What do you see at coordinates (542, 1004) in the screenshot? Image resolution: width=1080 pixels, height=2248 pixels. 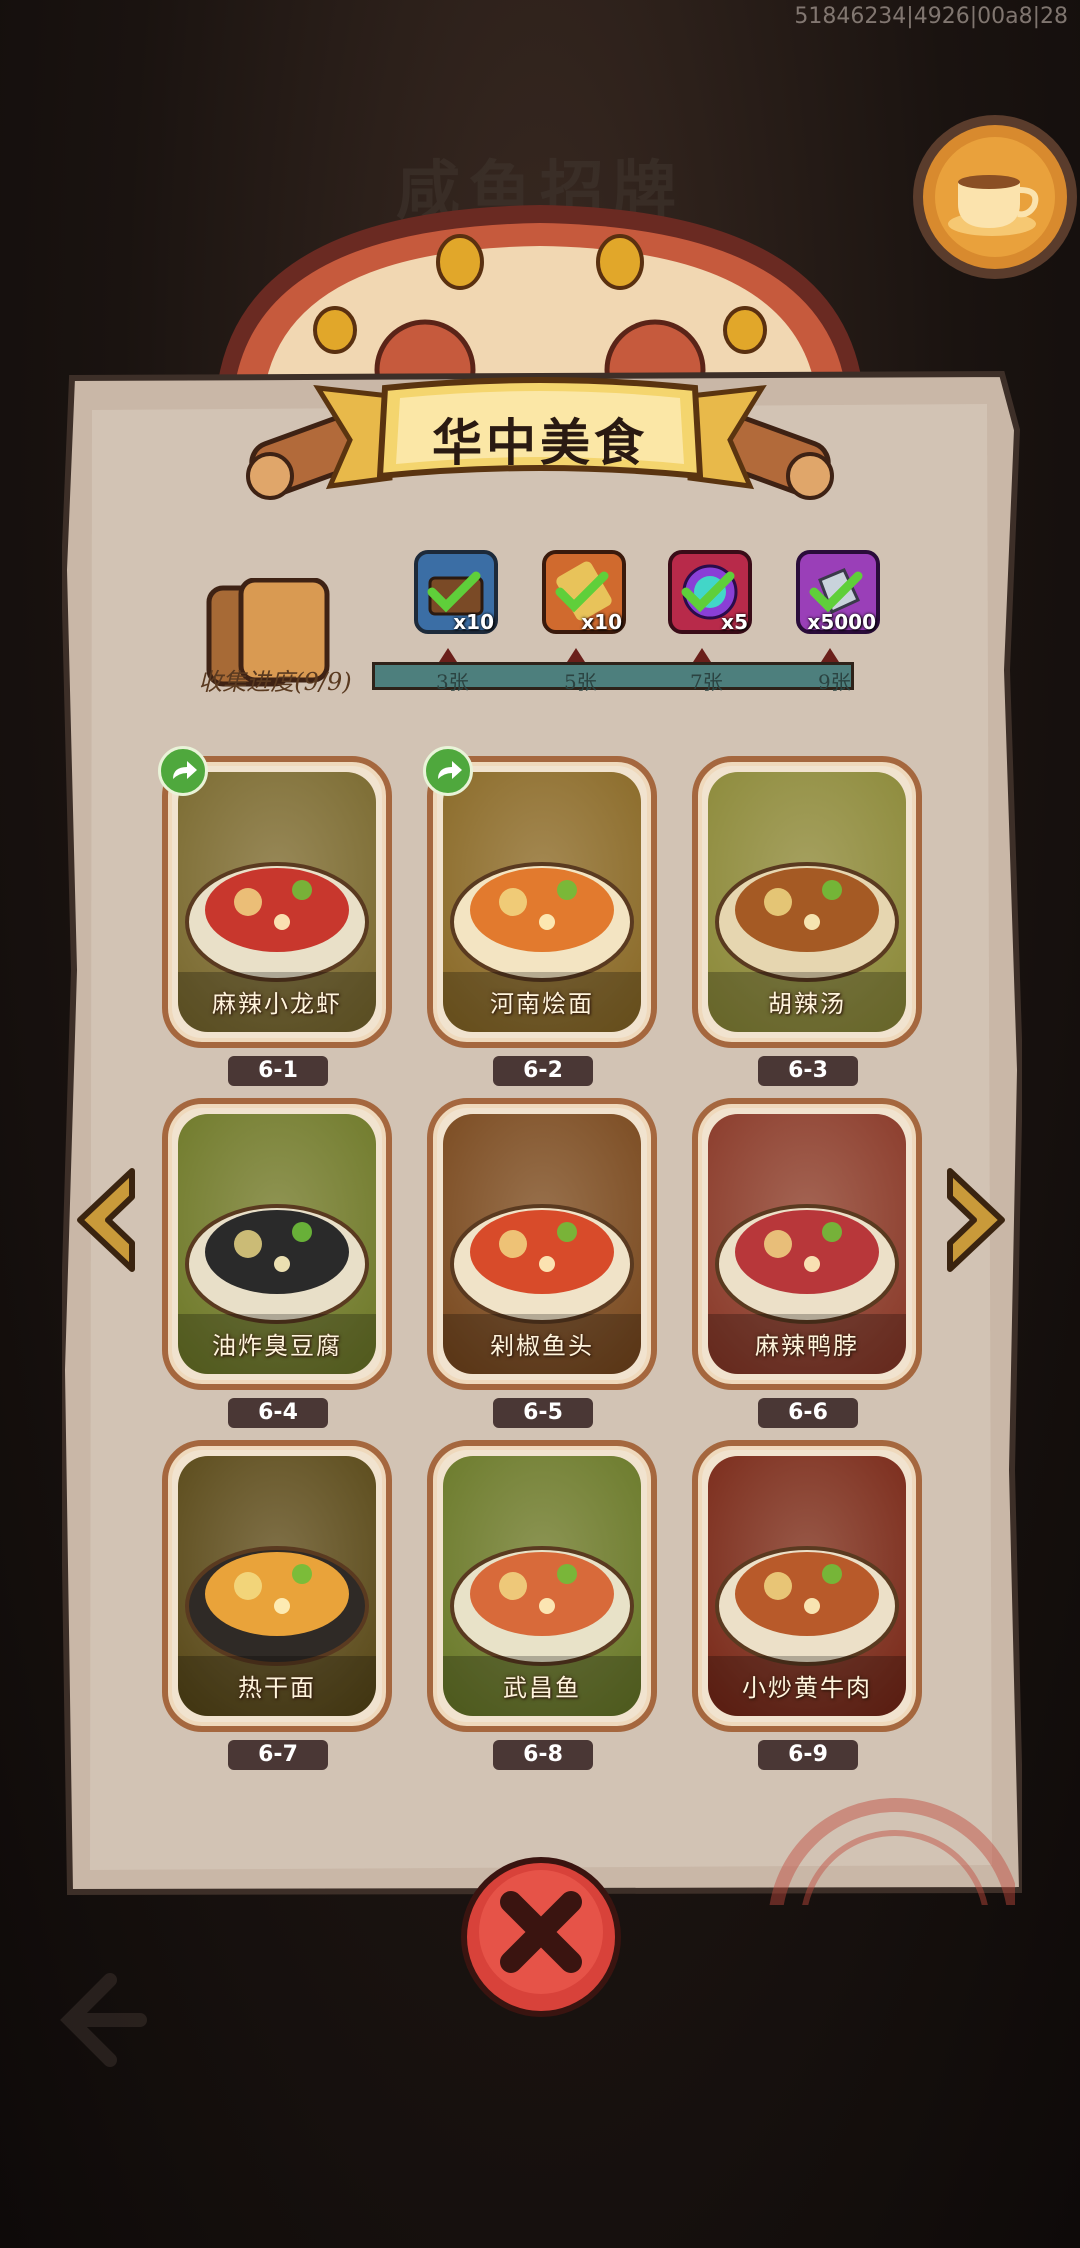 I see `food-name: 河南烩面` at bounding box center [542, 1004].